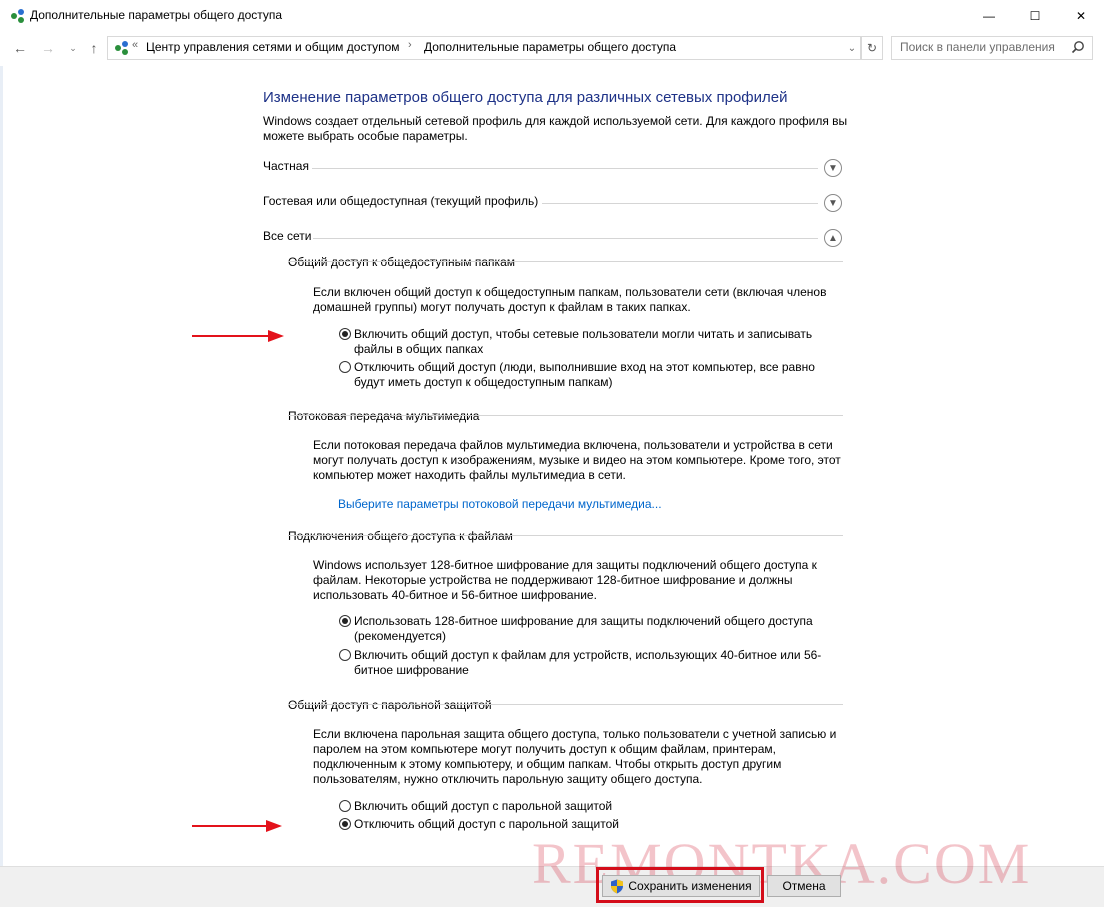 Image resolution: width=1104 pixels, height=907 pixels. I want to click on recent-locations-icon: ⌄, so click(73, 48).